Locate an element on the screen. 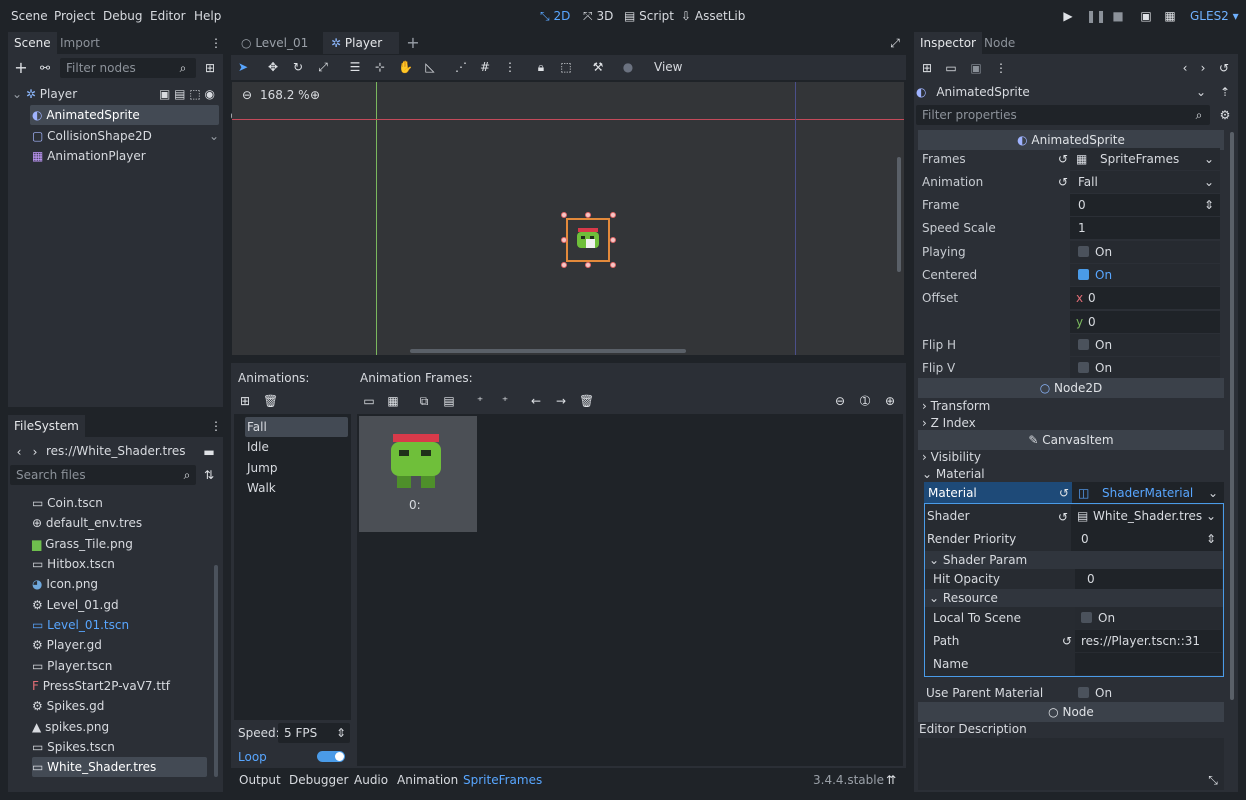 The height and width of the screenshot is (800, 1246). history-icon: ↺ is located at coordinates (1224, 68).